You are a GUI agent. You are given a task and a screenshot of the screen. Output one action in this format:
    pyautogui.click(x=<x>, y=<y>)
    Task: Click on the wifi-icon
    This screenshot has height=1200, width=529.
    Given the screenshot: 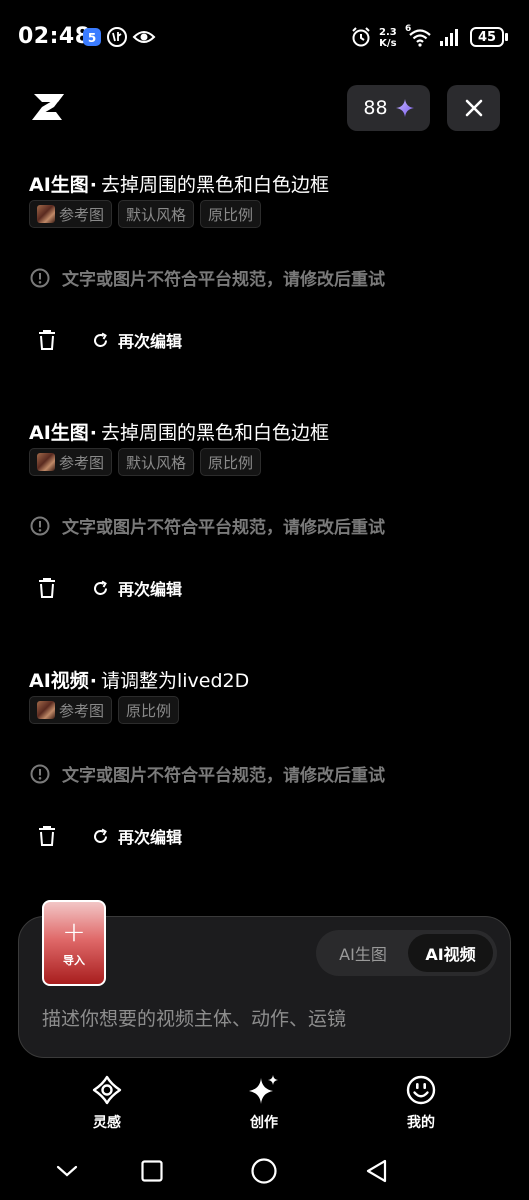 What is the action you would take?
    pyautogui.click(x=420, y=38)
    